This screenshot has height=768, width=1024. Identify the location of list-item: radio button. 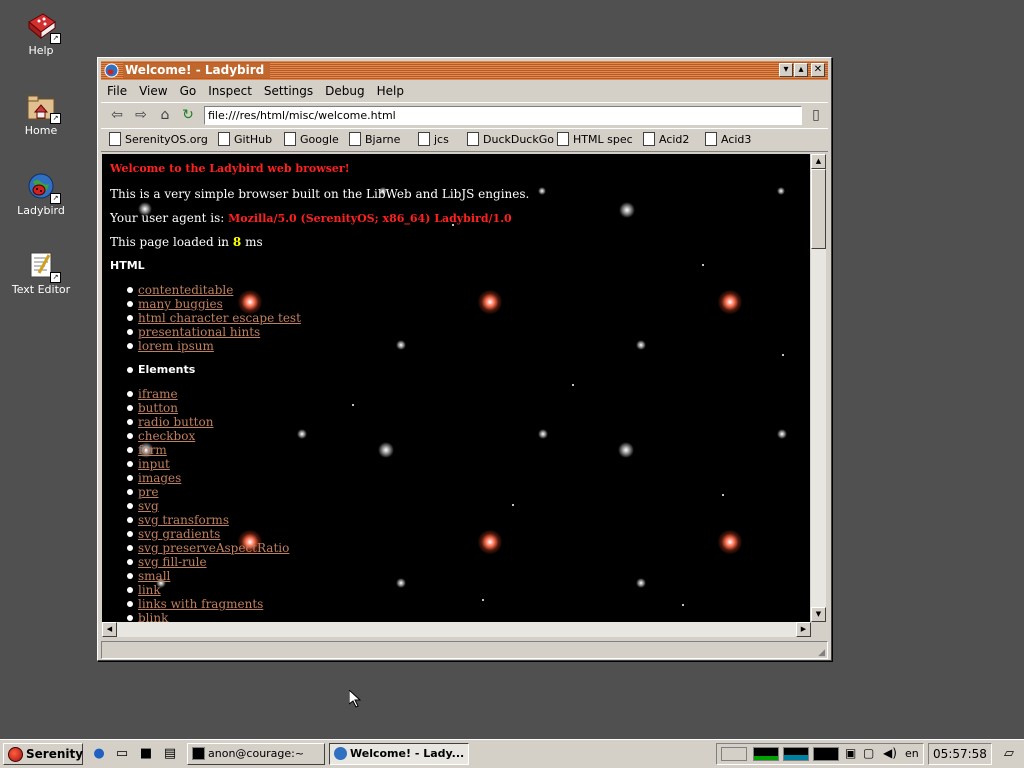
(170, 422).